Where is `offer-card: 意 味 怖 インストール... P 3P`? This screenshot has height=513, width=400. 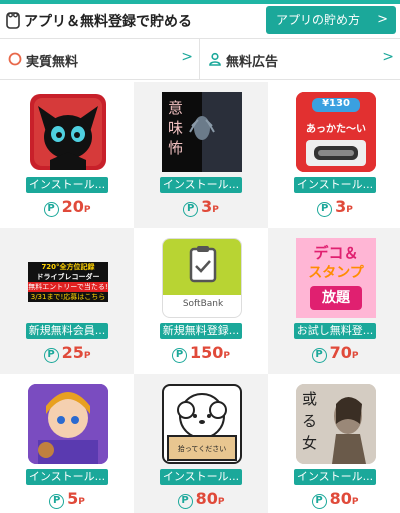
offer-card: 意 味 怖 インストール... P 3P is located at coordinates (201, 155).